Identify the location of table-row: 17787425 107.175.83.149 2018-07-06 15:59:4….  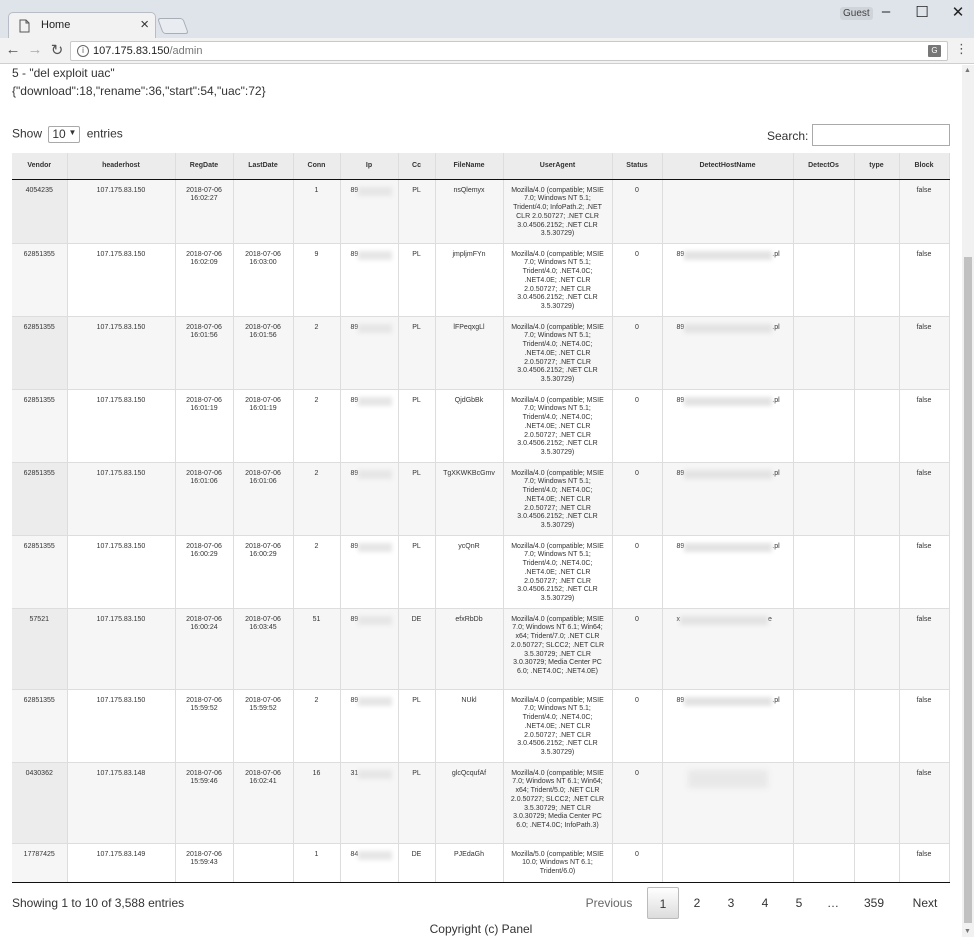
(481, 863).